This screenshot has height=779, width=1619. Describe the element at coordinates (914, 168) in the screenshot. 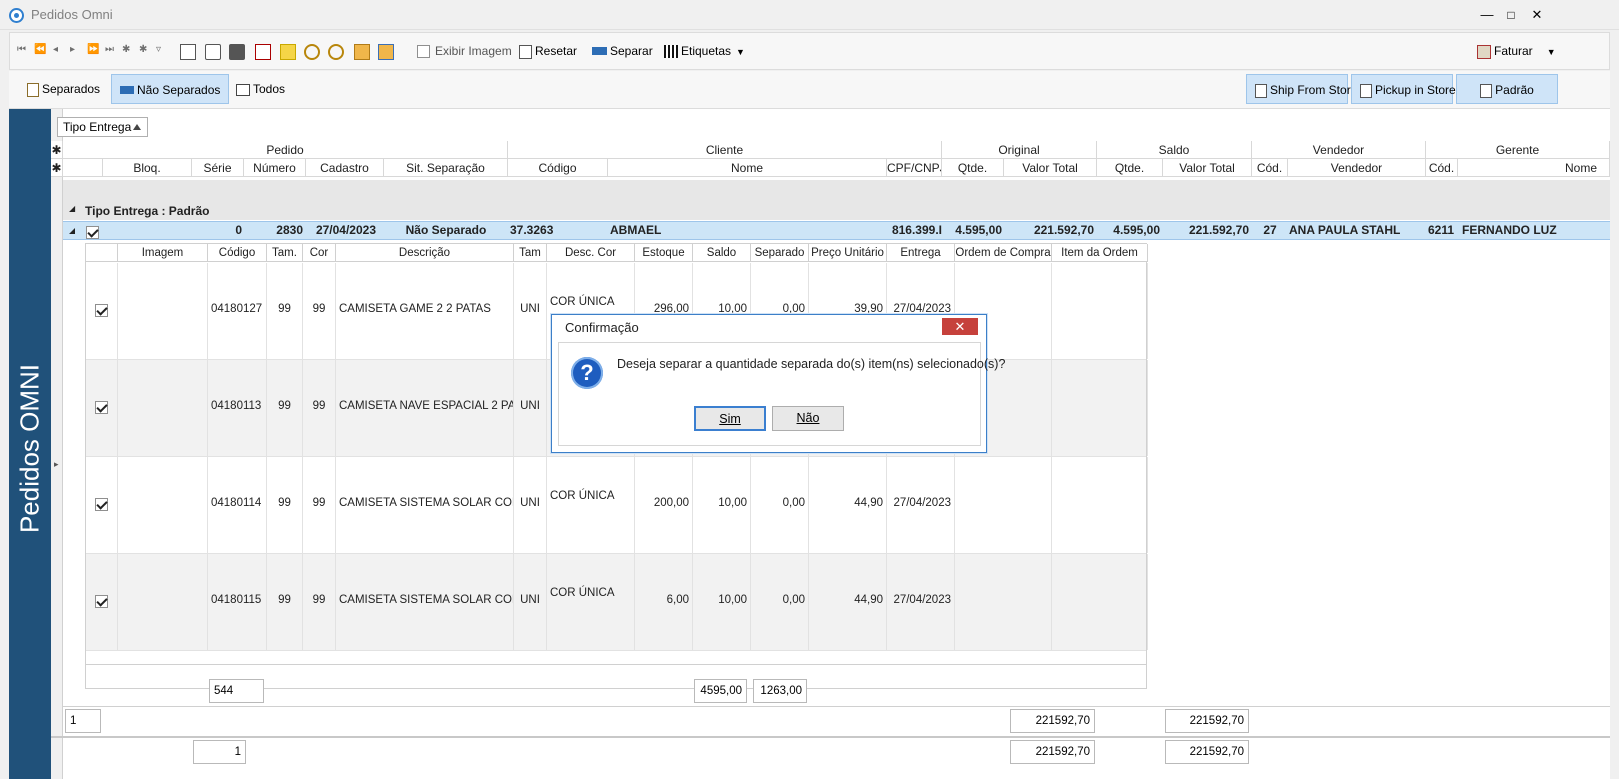

I see `col-cpf-cnpj: CPF/CNPJ` at that location.